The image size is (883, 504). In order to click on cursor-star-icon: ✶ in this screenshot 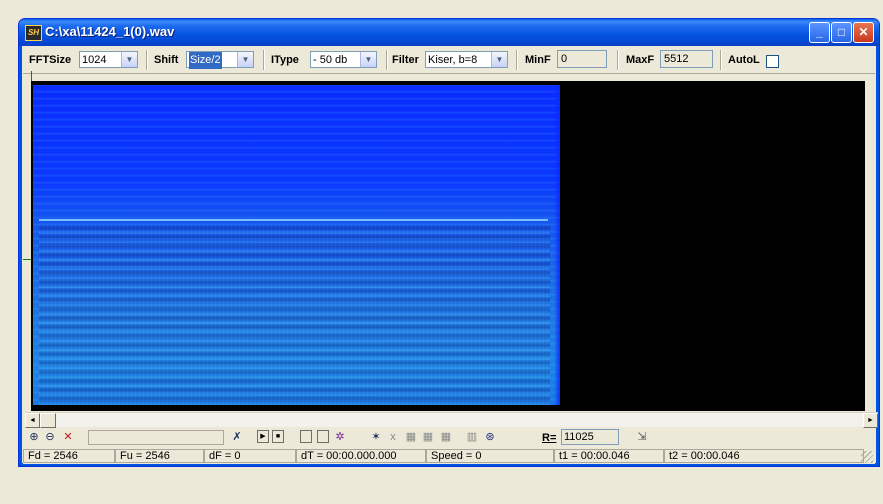, I will do `click(376, 437)`.